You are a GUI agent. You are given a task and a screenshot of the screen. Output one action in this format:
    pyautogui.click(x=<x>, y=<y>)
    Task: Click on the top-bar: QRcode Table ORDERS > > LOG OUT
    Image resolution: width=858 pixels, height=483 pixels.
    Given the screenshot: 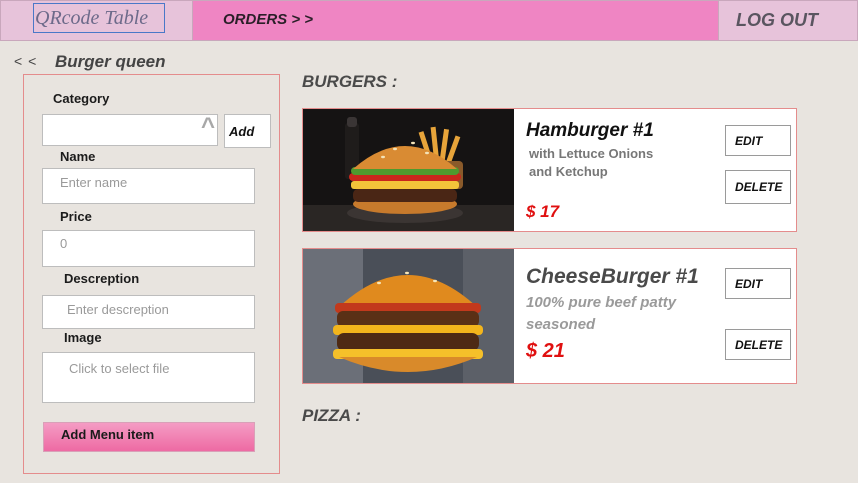 What is the action you would take?
    pyautogui.click(x=429, y=20)
    